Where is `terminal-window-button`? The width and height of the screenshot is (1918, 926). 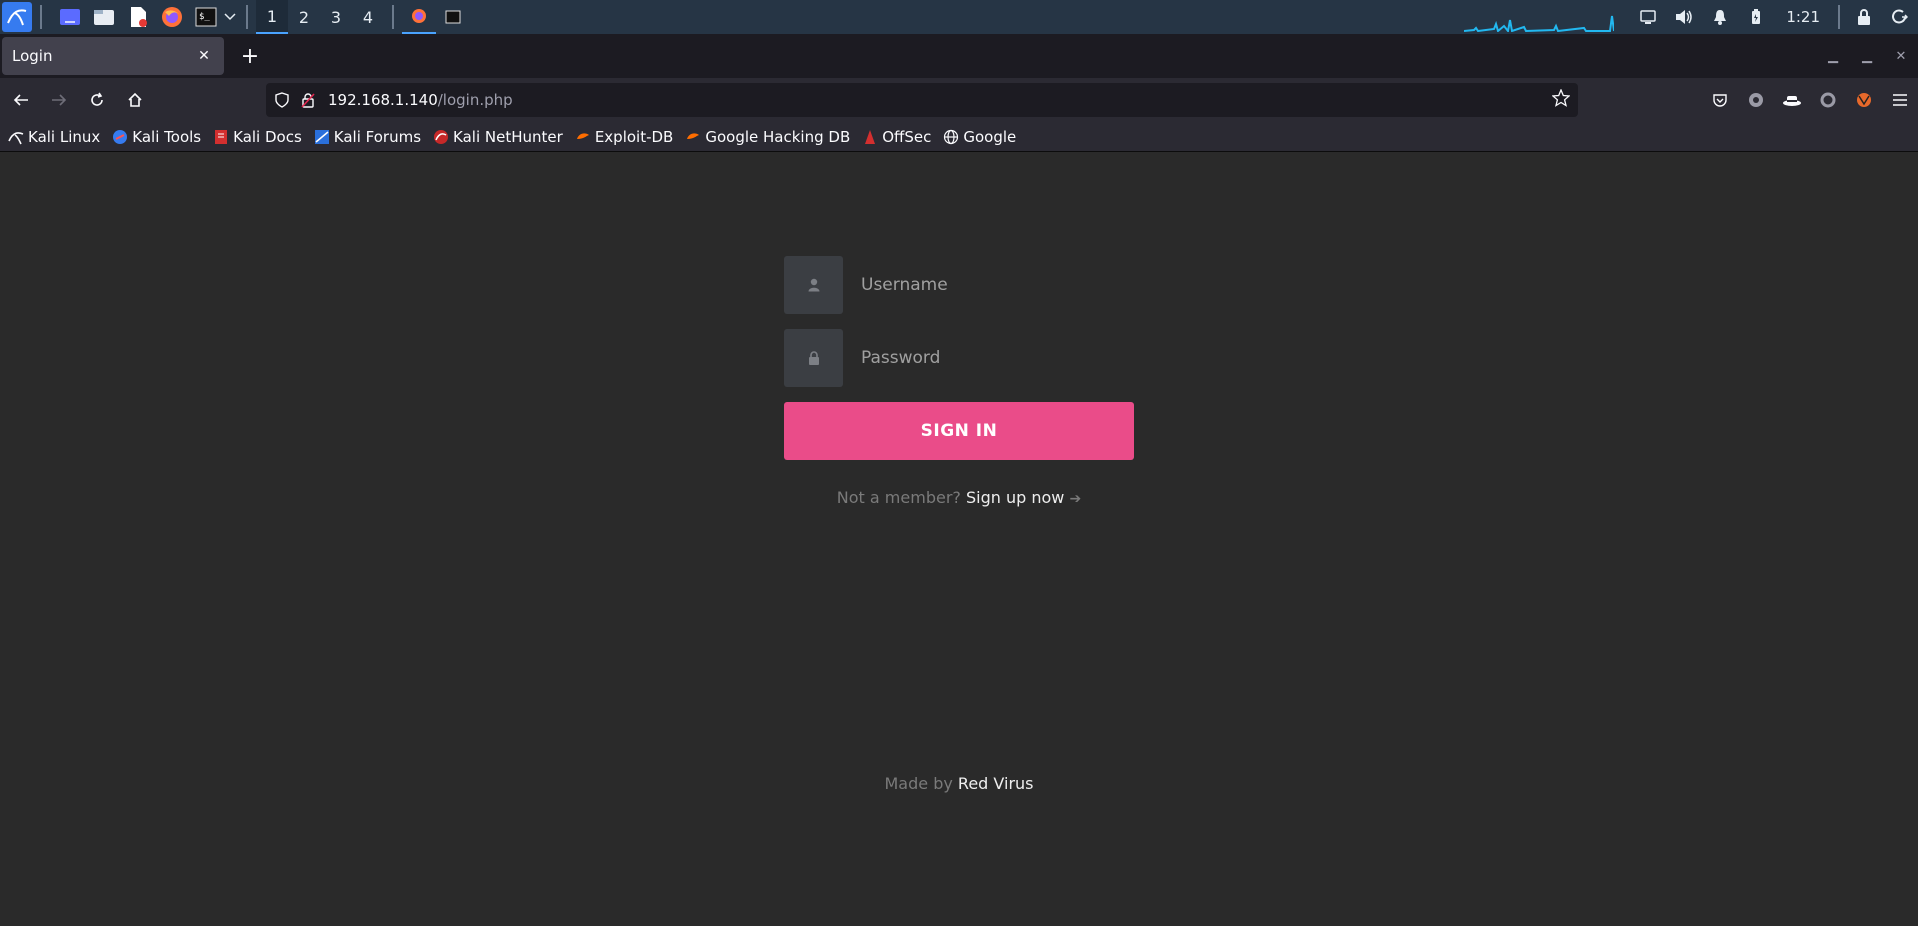 terminal-window-button is located at coordinates (453, 17).